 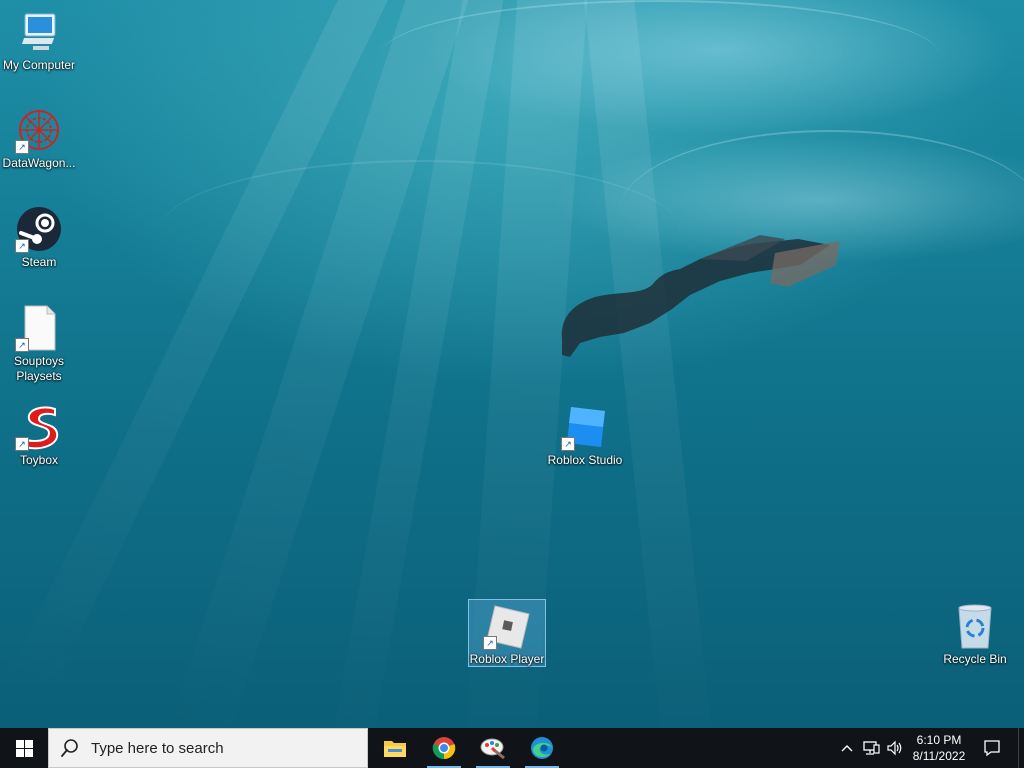 I want to click on notification-icon, so click(x=992, y=748).